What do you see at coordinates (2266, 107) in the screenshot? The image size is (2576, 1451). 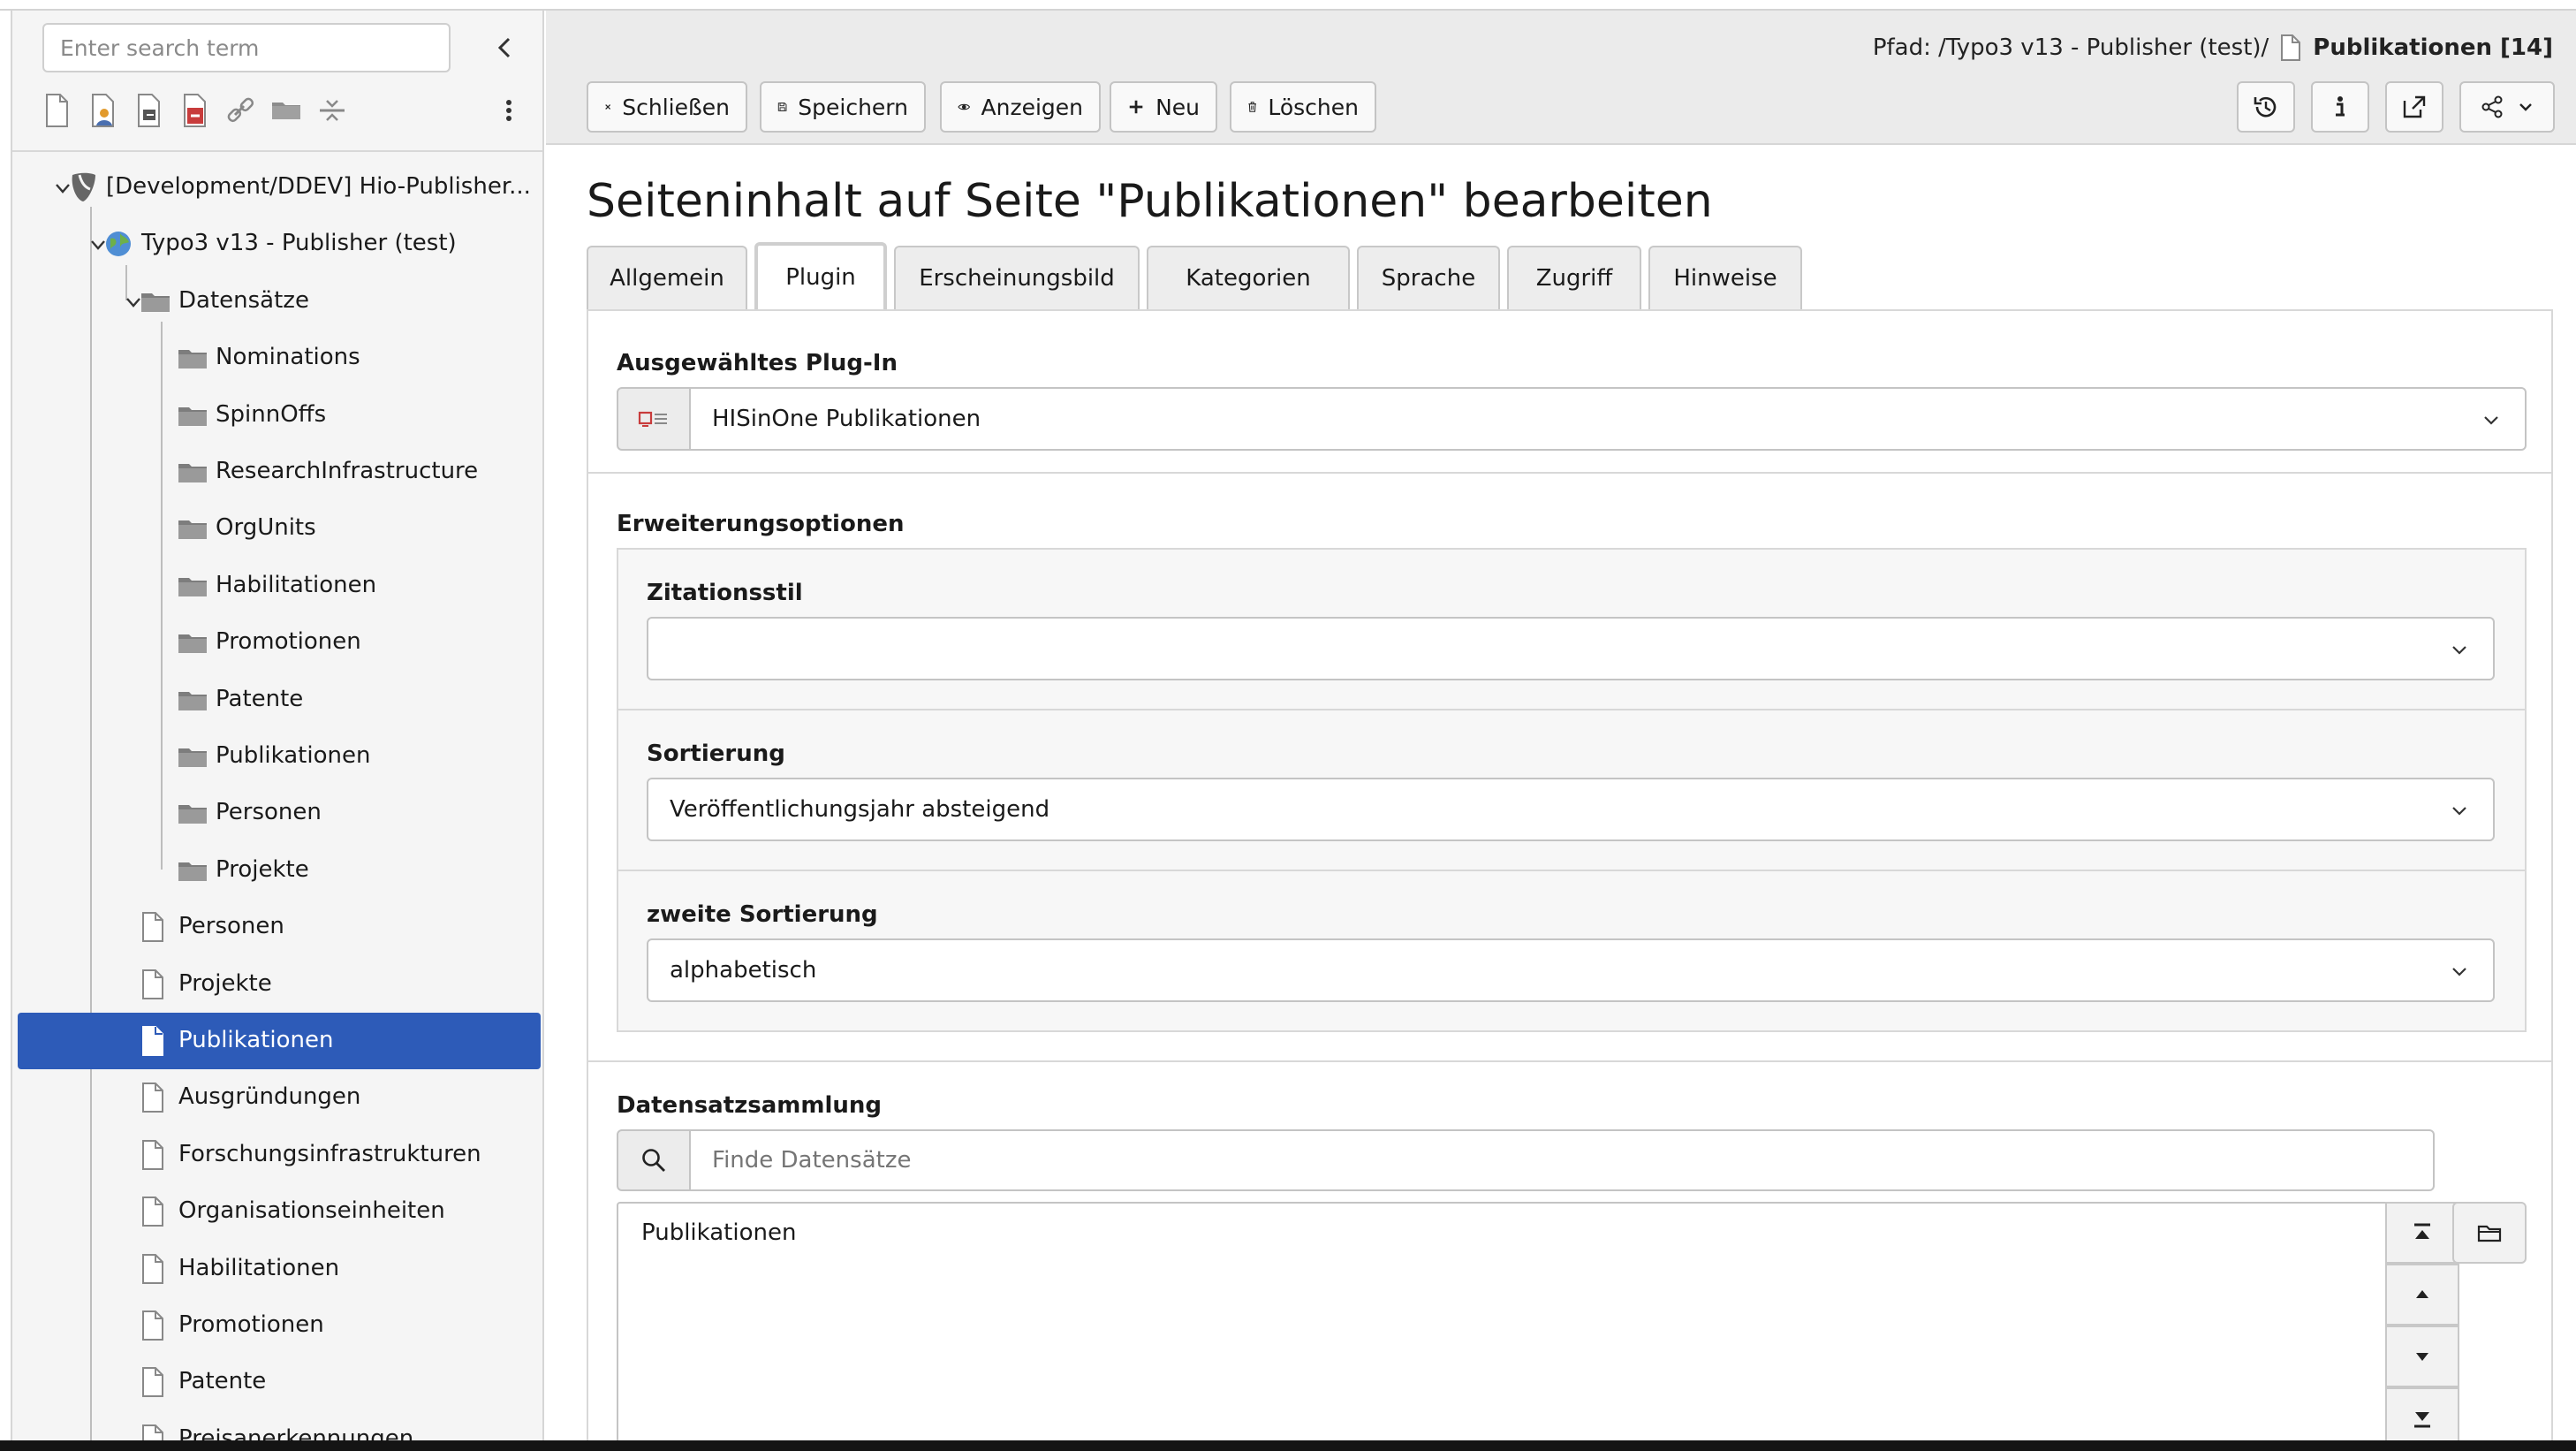 I see `history-button` at bounding box center [2266, 107].